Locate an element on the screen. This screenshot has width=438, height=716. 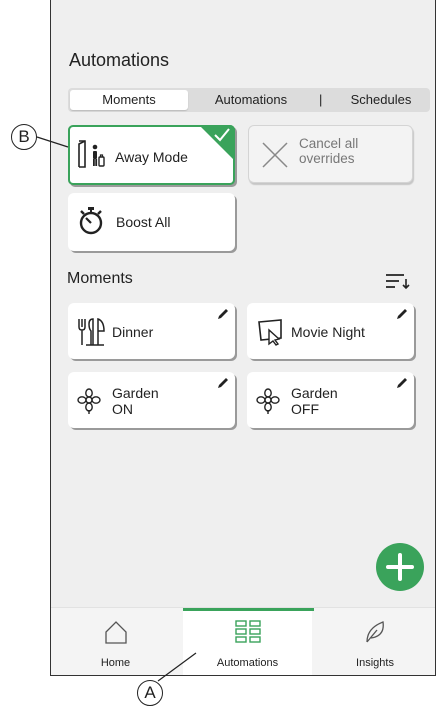
cancel-overrides-label: Cancel all overrides is located at coordinates (329, 151).